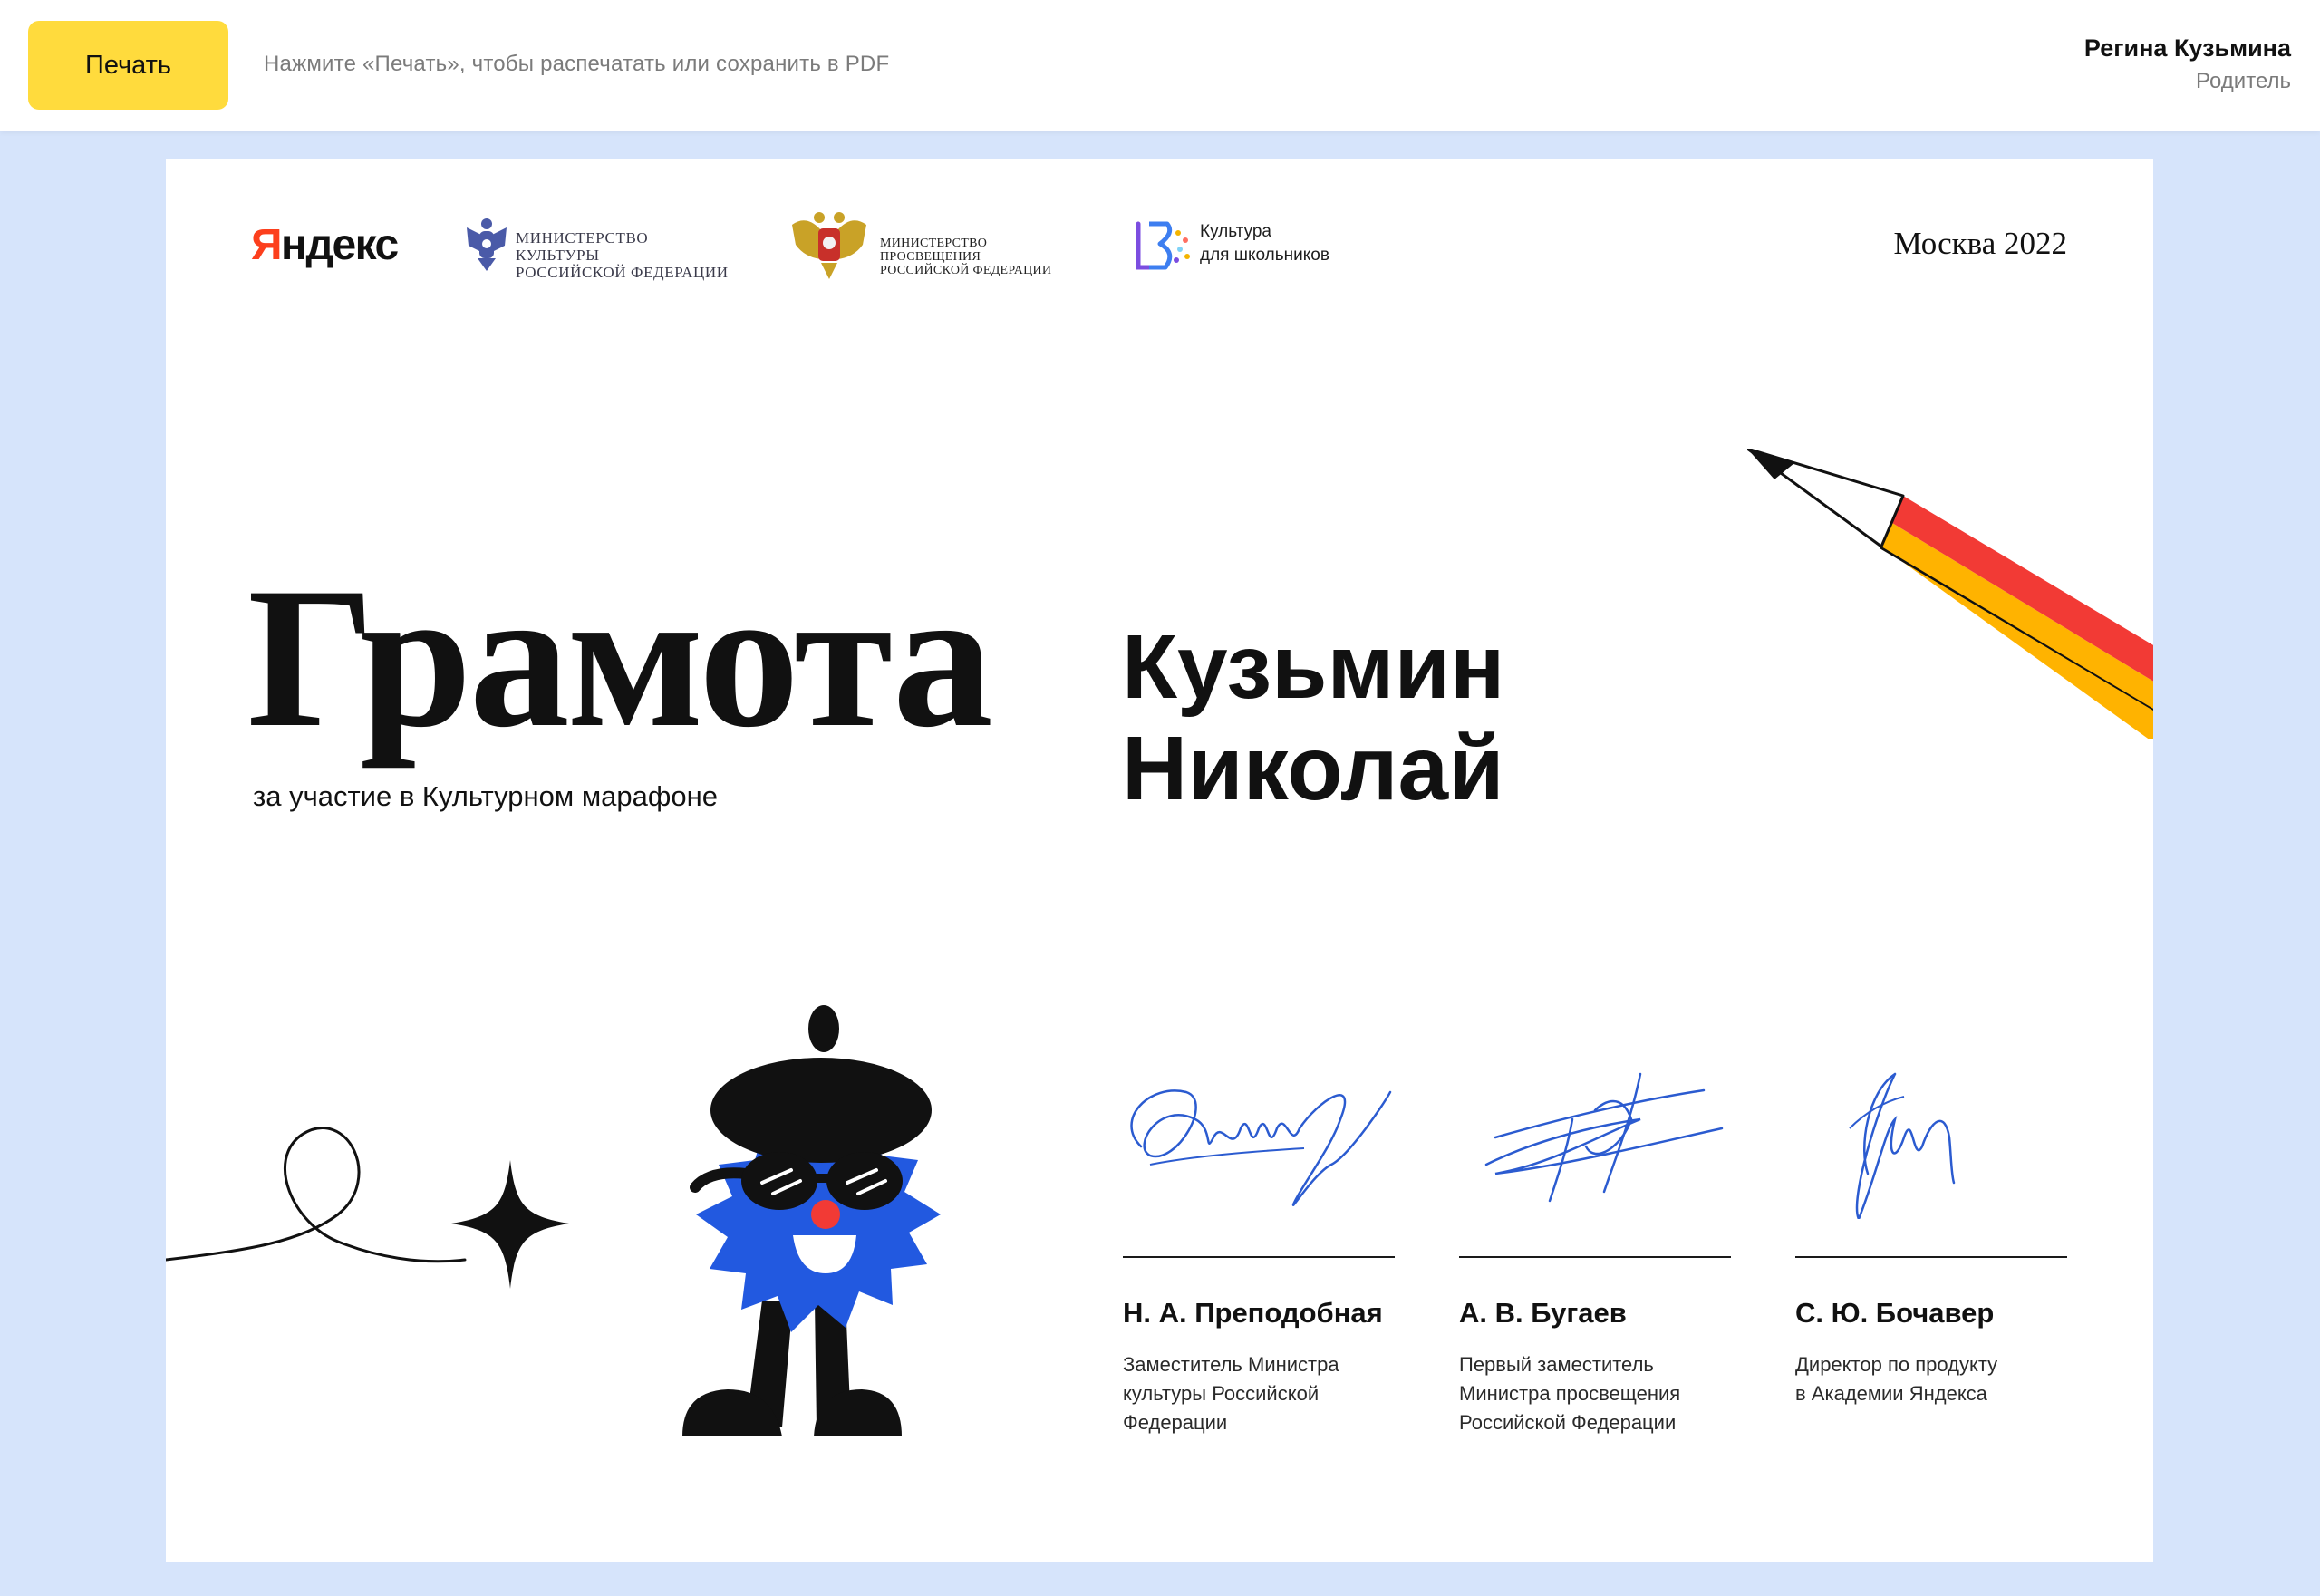 This screenshot has width=2320, height=1596. Describe the element at coordinates (2243, 81) in the screenshot. I see `user-role: Родитель` at that location.